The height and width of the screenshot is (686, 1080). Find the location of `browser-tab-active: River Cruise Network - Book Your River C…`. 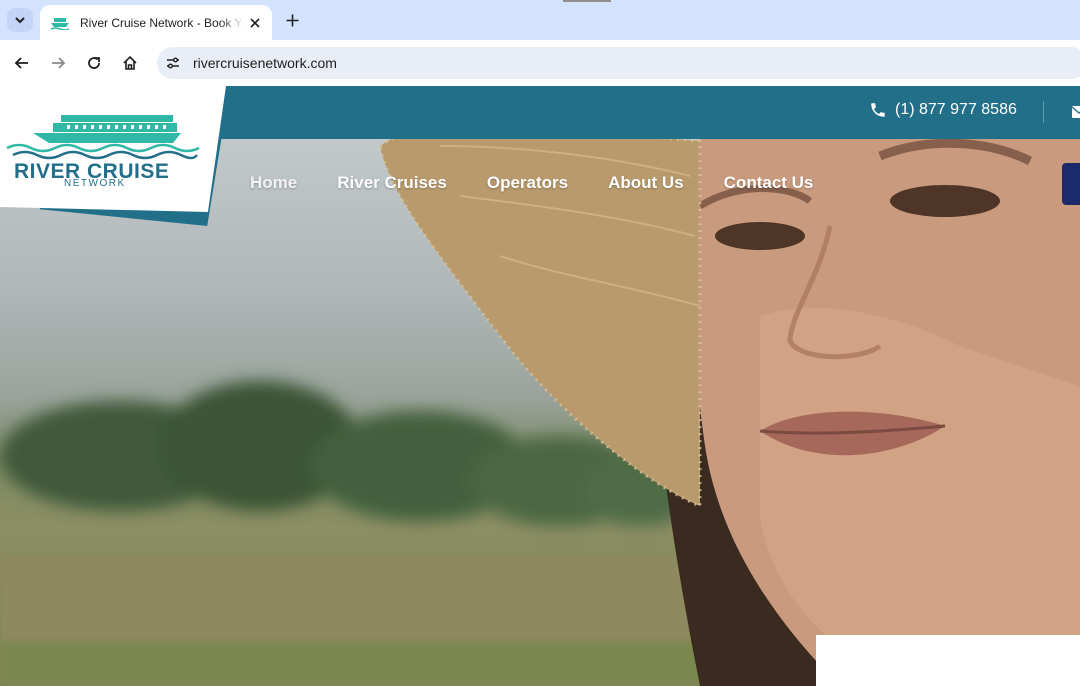

browser-tab-active: River Cruise Network - Book Your River C… is located at coordinates (156, 22).